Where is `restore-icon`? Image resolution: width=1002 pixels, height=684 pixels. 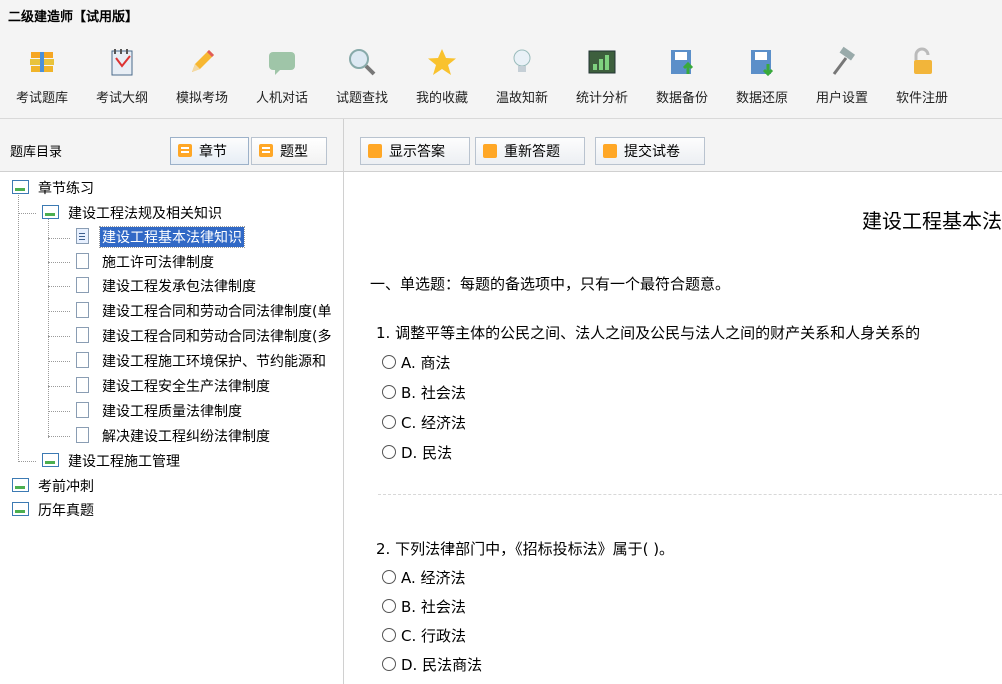 restore-icon is located at coordinates (762, 63).